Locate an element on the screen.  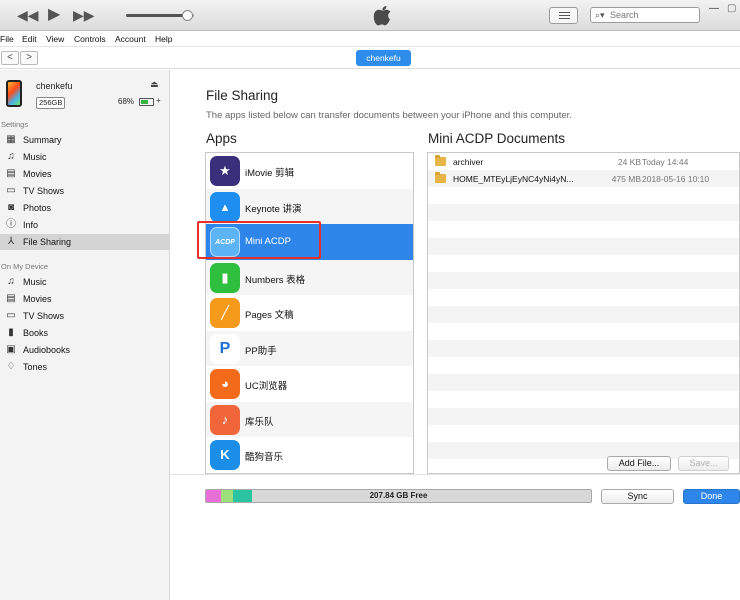
sync-button: Sync is located at coordinates (637, 496).